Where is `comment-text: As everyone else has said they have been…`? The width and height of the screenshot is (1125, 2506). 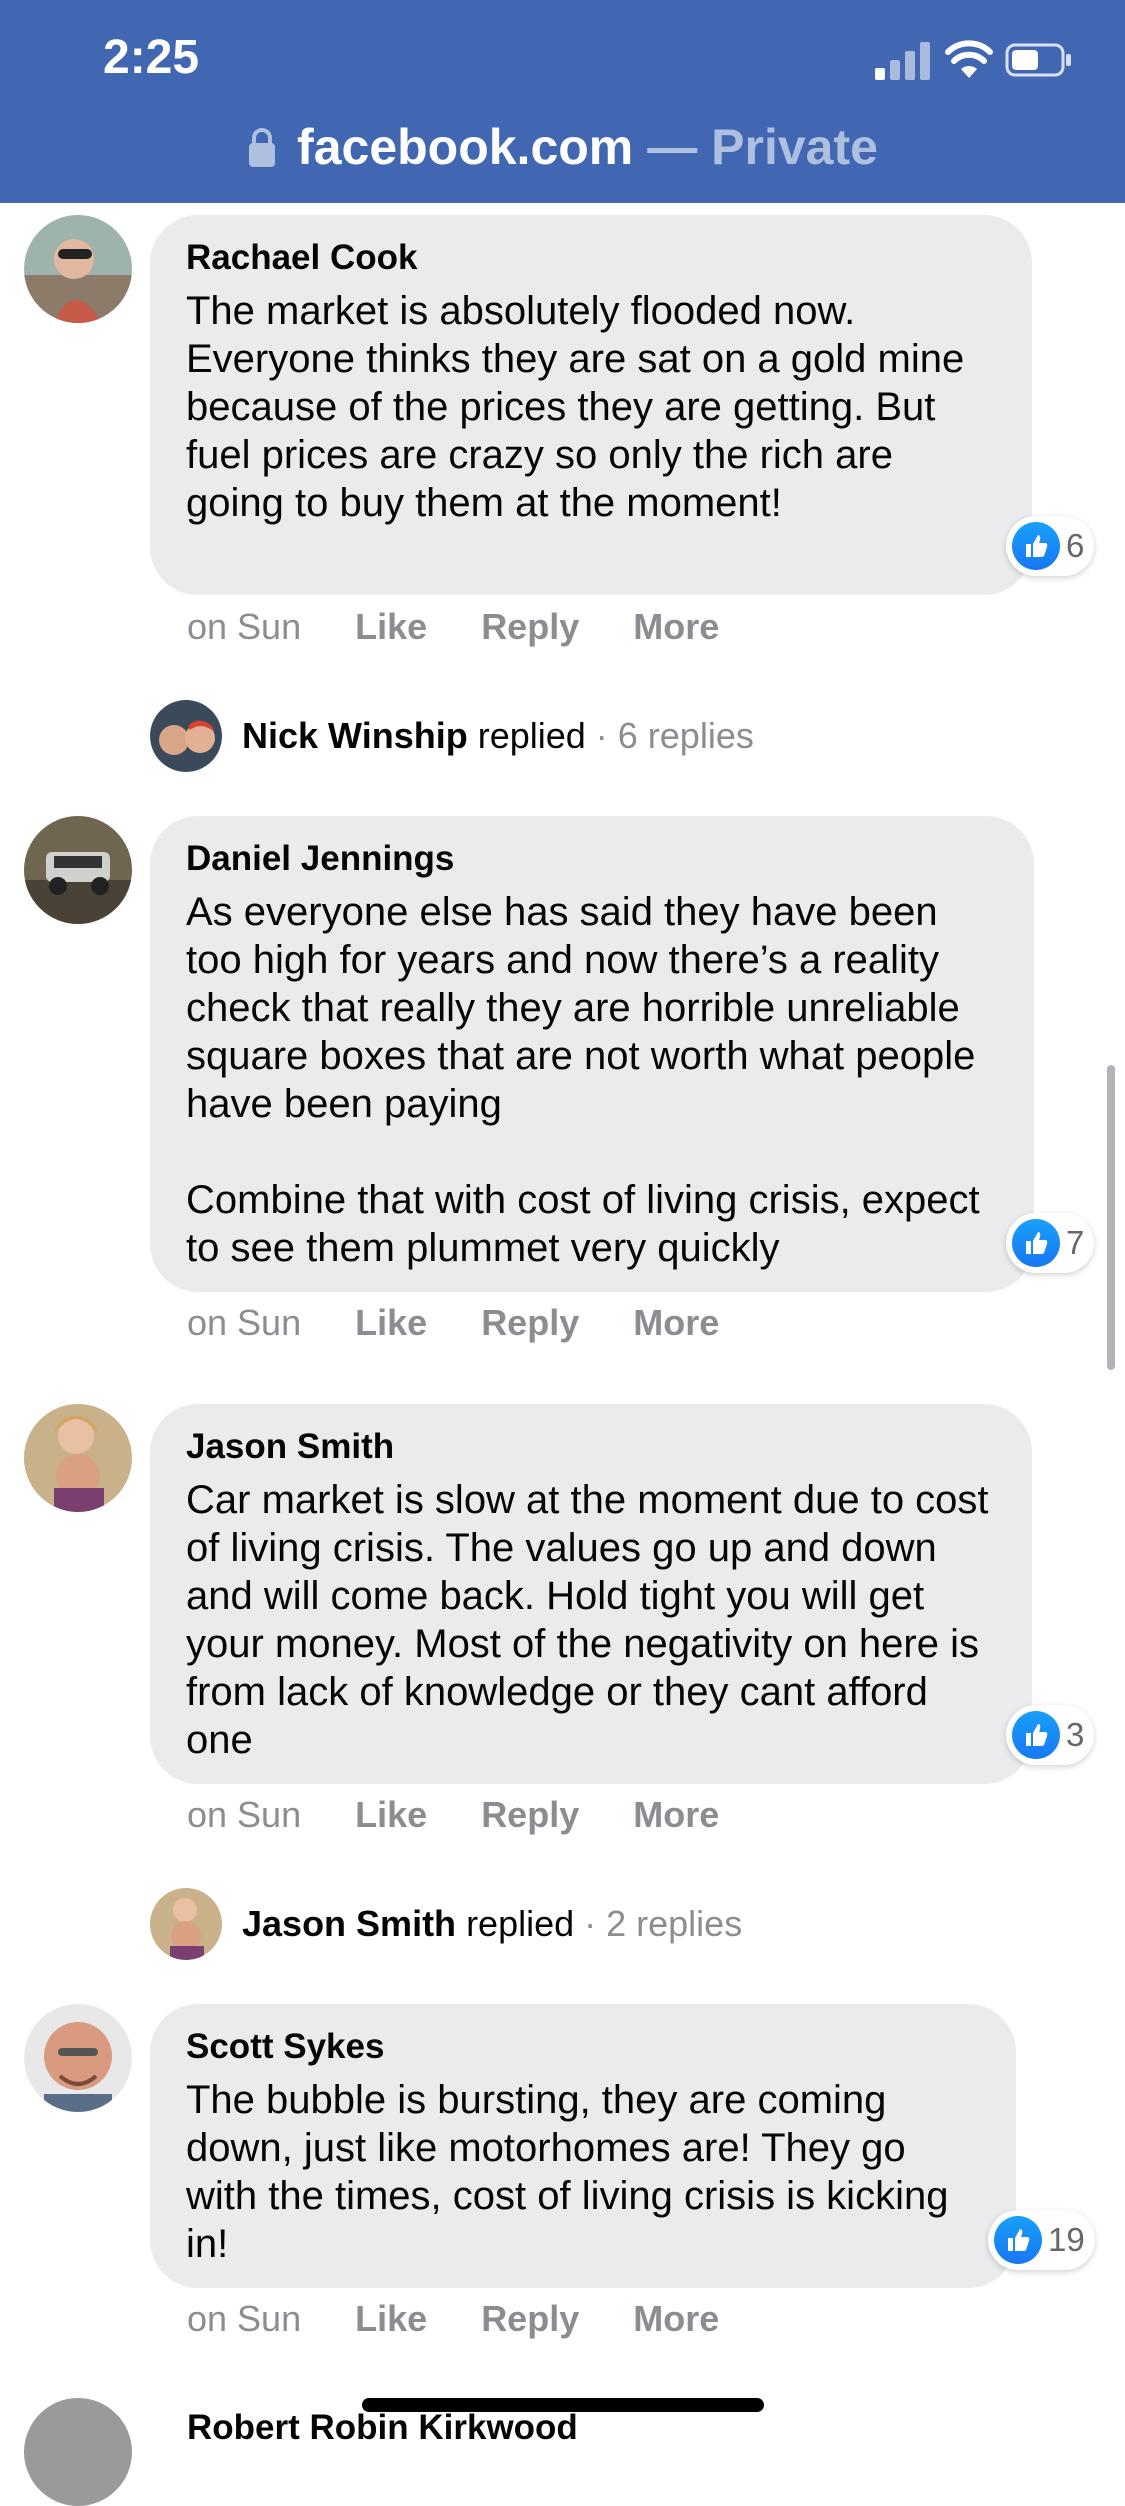
comment-text: As everyone else has said they have been… is located at coordinates (583, 1080).